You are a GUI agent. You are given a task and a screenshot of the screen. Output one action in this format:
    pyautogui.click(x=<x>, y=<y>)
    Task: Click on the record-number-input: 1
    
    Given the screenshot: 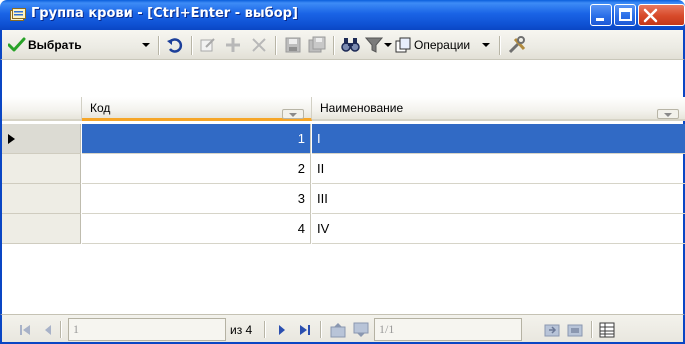 What is the action you would take?
    pyautogui.click(x=147, y=329)
    